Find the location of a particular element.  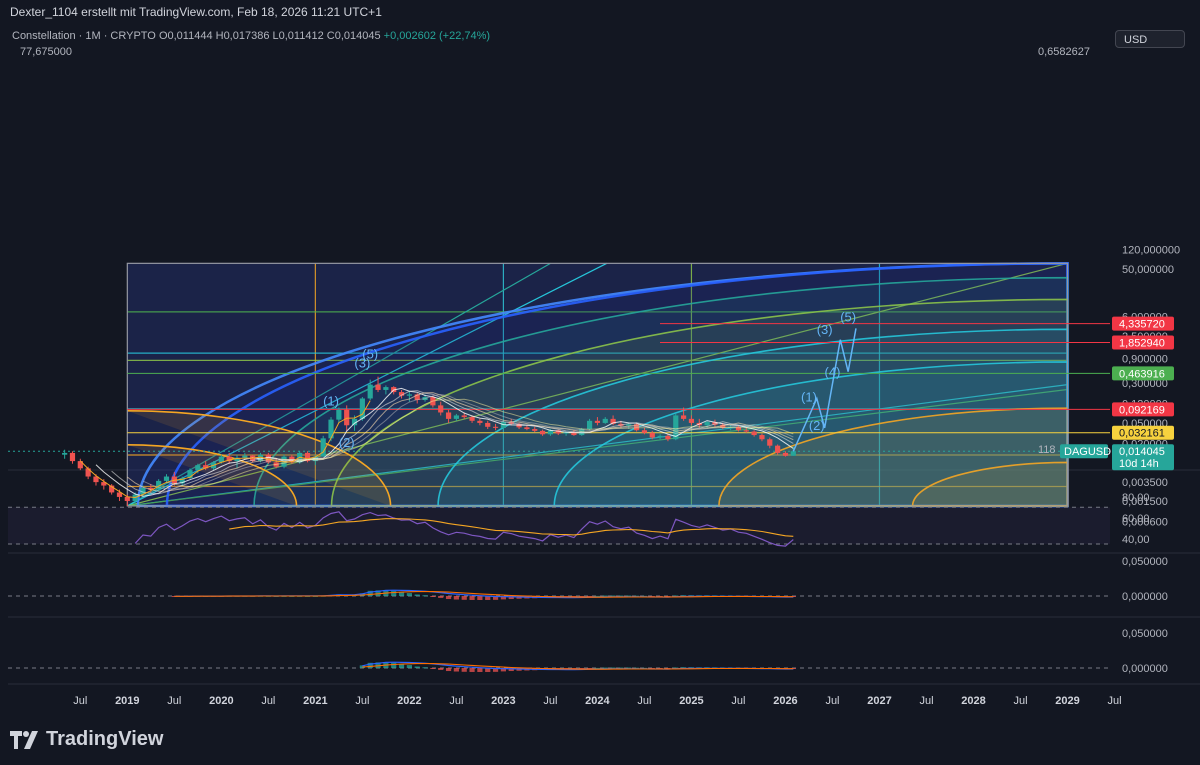

macd2-pane-tick-label: 0,050000 is located at coordinates (1145, 634).